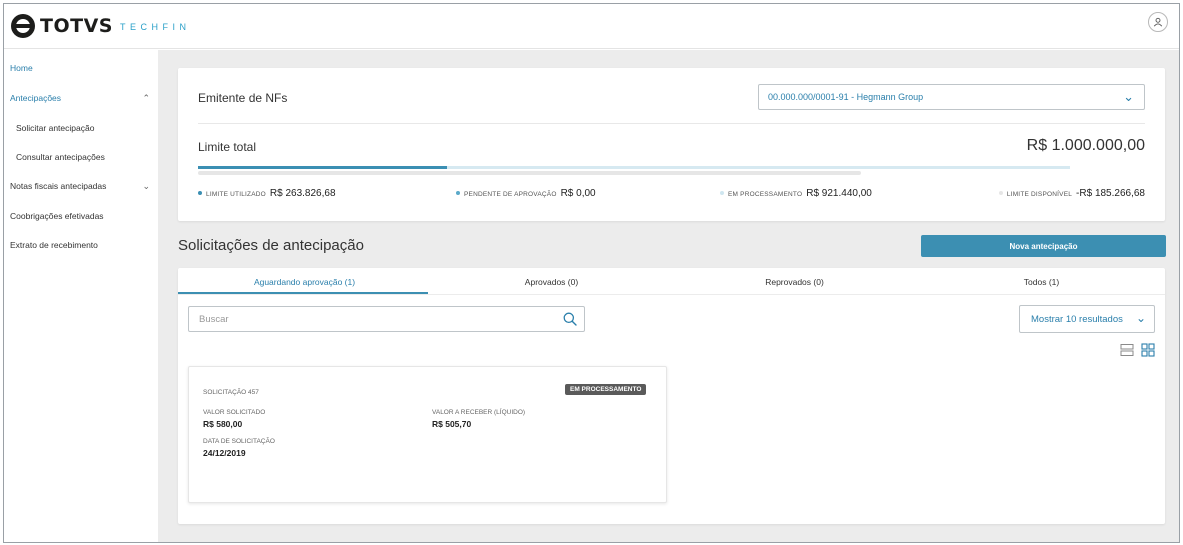 The height and width of the screenshot is (545, 1183). I want to click on data-solicitacao-value: 24/12/2019, so click(224, 453).